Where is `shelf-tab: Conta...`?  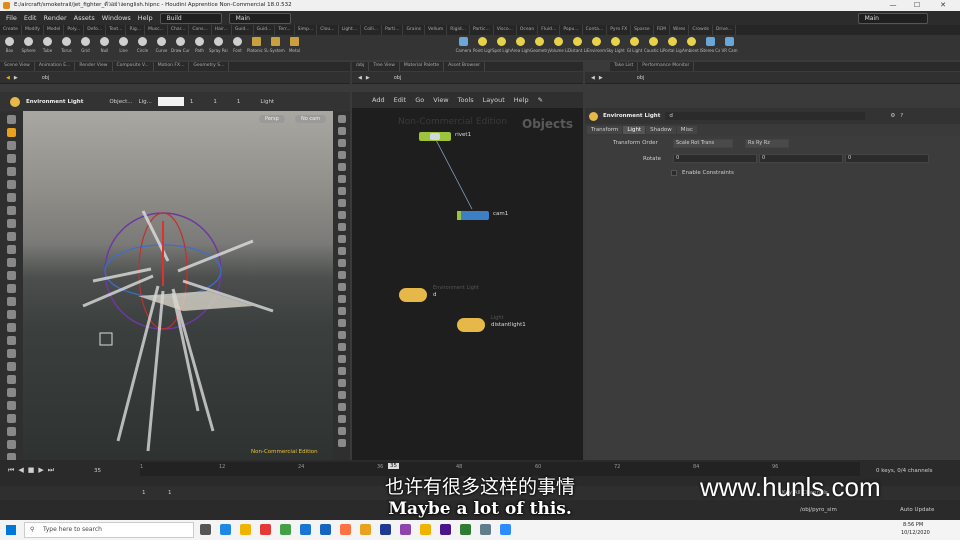 shelf-tab: Conta... is located at coordinates (595, 30).